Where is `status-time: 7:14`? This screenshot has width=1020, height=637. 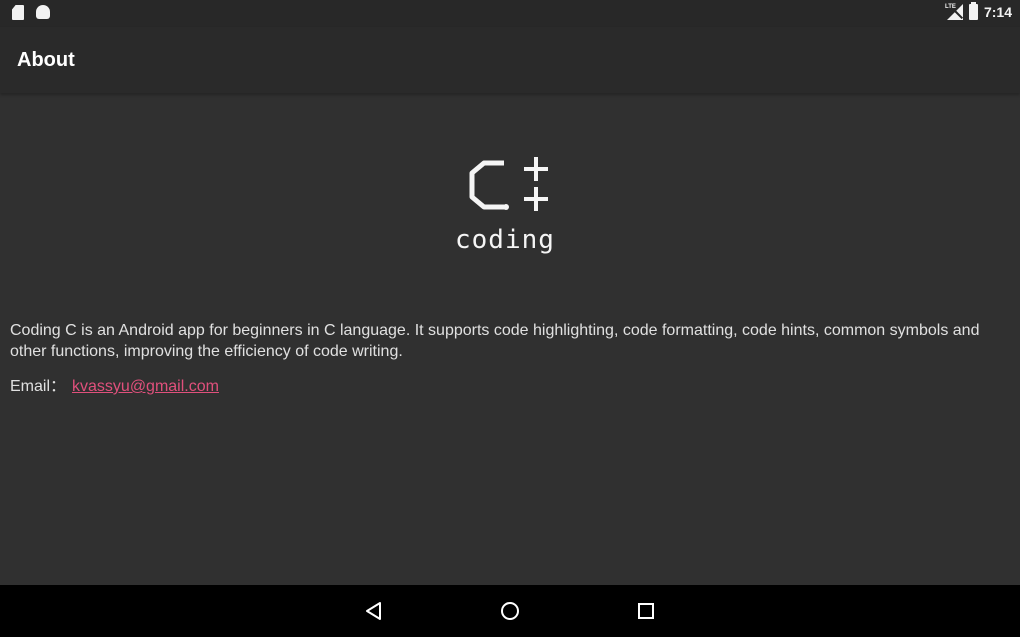
status-time: 7:14 is located at coordinates (997, 12).